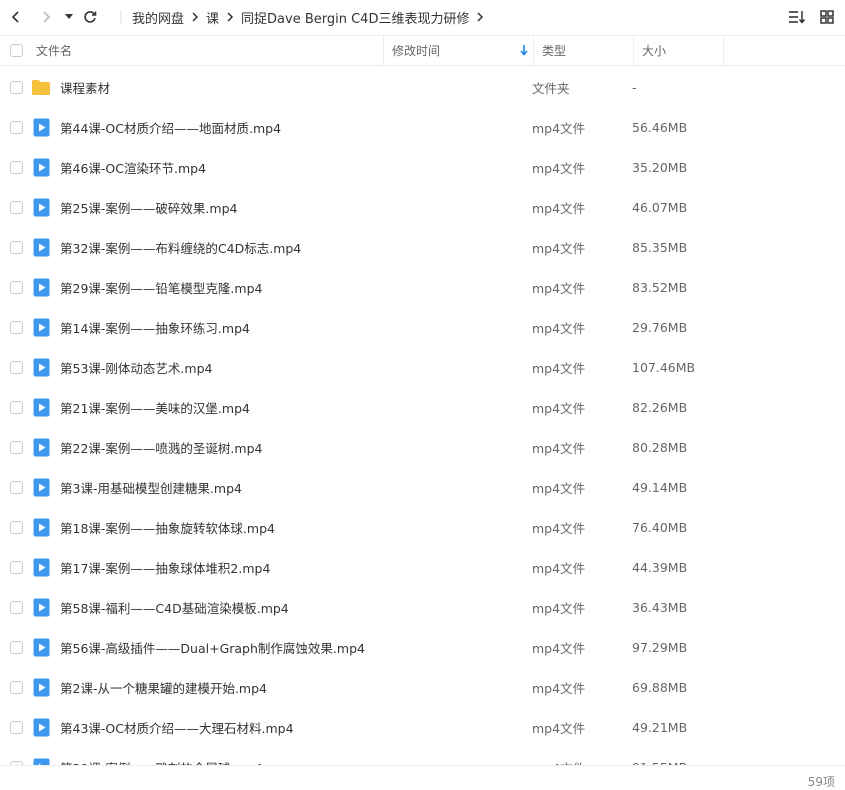 The height and width of the screenshot is (790, 845). Describe the element at coordinates (584, 51) in the screenshot. I see `column-header-type: 类型` at that location.